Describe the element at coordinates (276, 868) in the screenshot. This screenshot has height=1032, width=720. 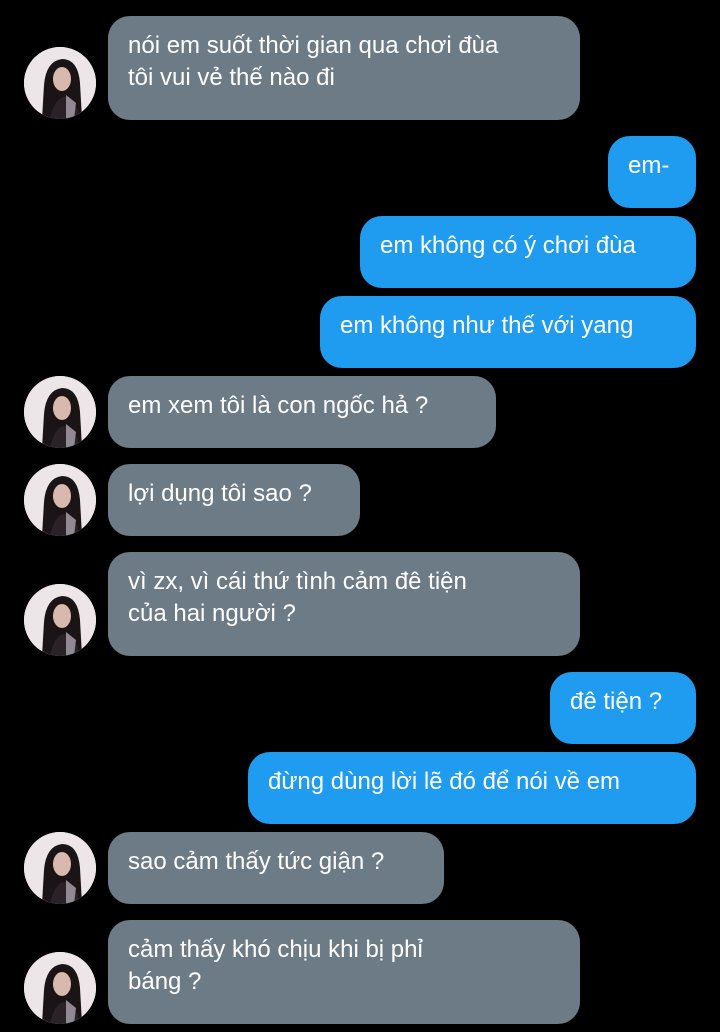
I see `message-bubble-incoming: sao cảm thấy tức giận ?` at that location.